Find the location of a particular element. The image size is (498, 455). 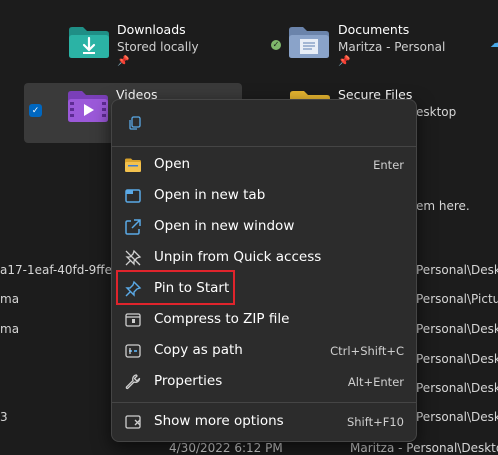

menu-item-label: Open in new tab is located at coordinates (210, 195).